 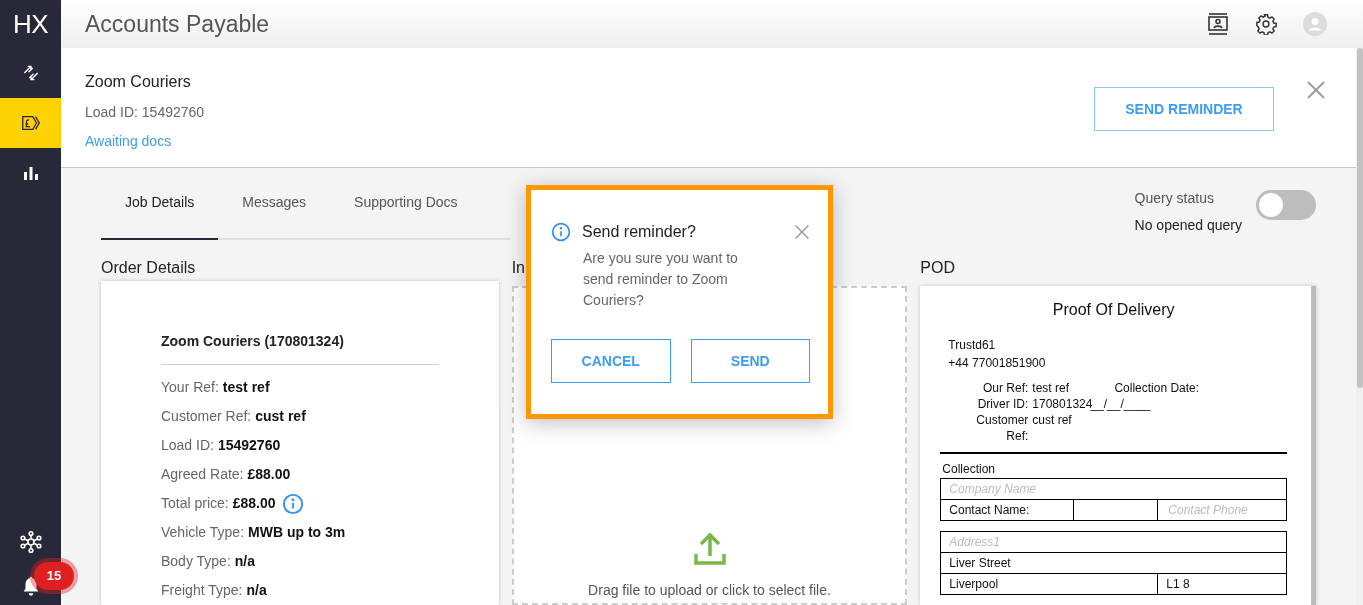 I want to click on order-title: Zoom Couriers (170801324), so click(x=300, y=348).